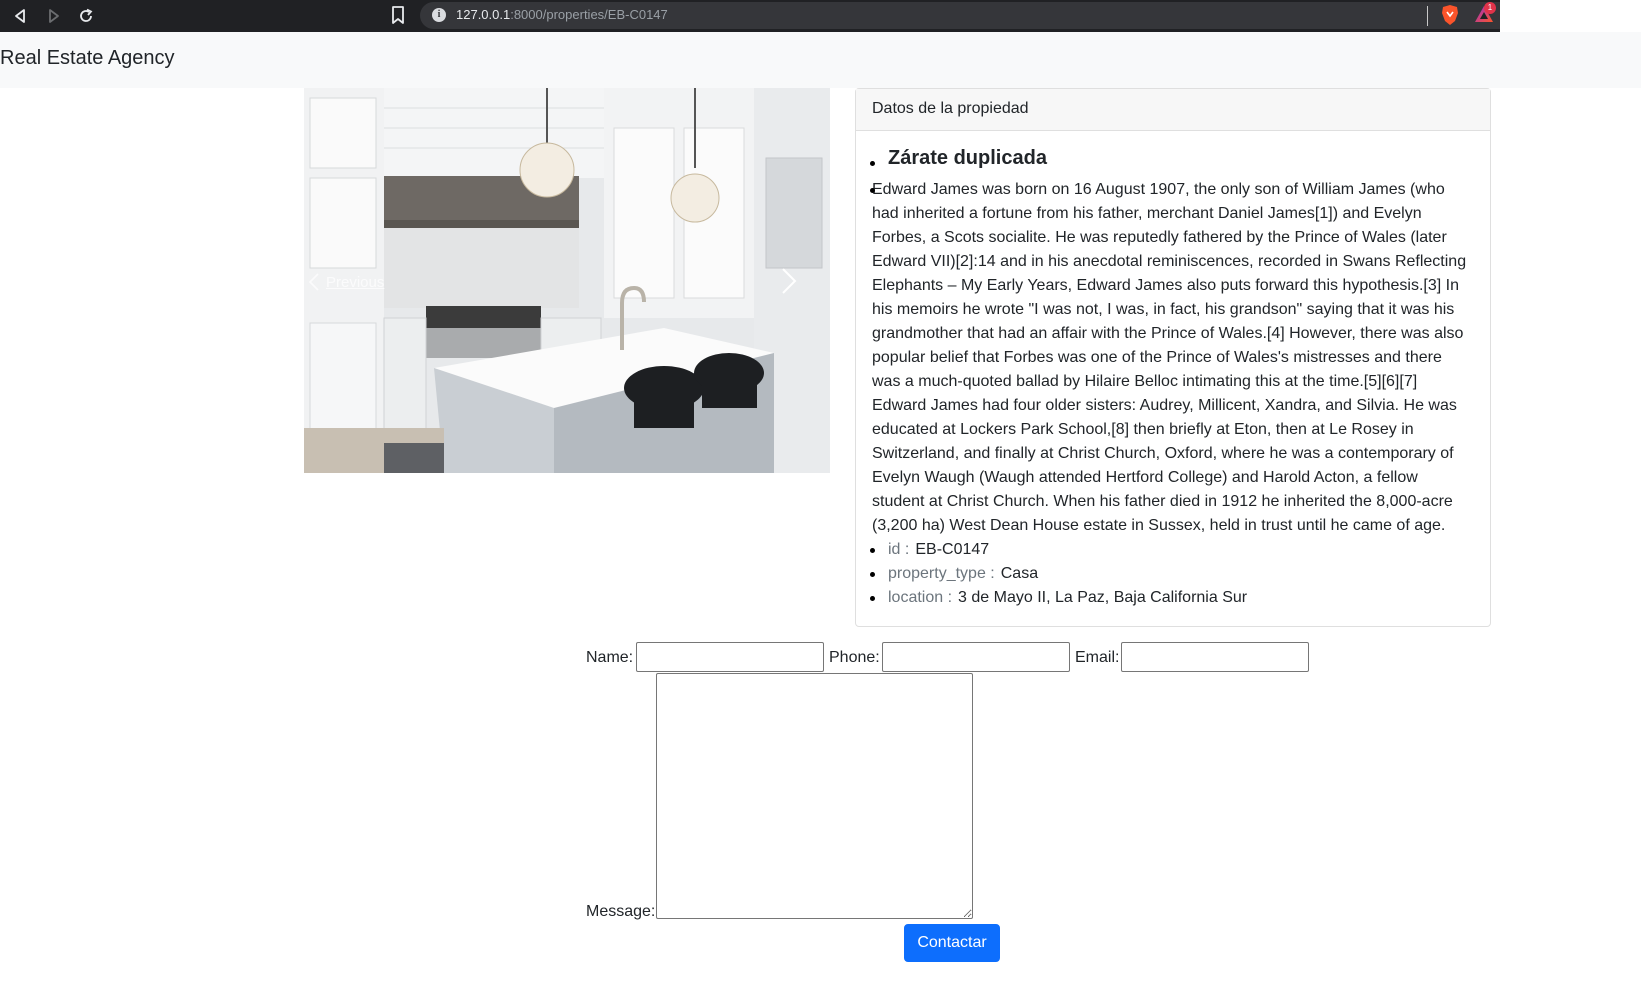 Image resolution: width=1641 pixels, height=981 pixels. Describe the element at coordinates (730, 657) in the screenshot. I see `name-field` at that location.